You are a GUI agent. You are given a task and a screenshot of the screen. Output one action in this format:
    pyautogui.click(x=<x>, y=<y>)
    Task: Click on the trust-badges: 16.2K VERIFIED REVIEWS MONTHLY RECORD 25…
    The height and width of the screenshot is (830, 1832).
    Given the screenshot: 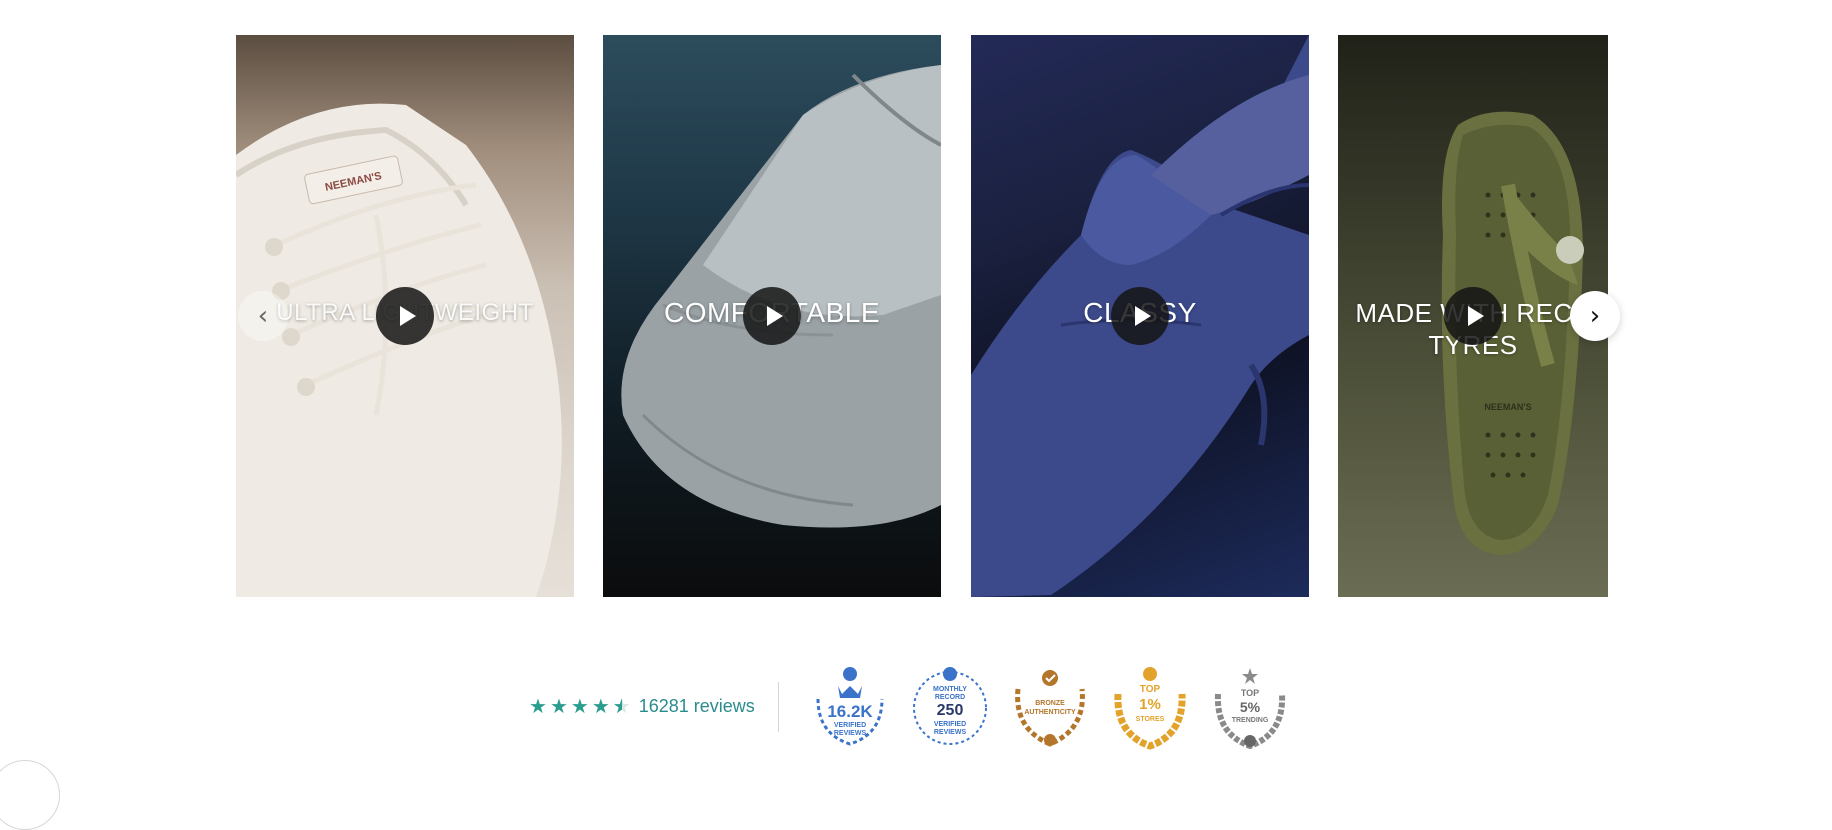 What is the action you would take?
    pyautogui.click(x=1050, y=707)
    